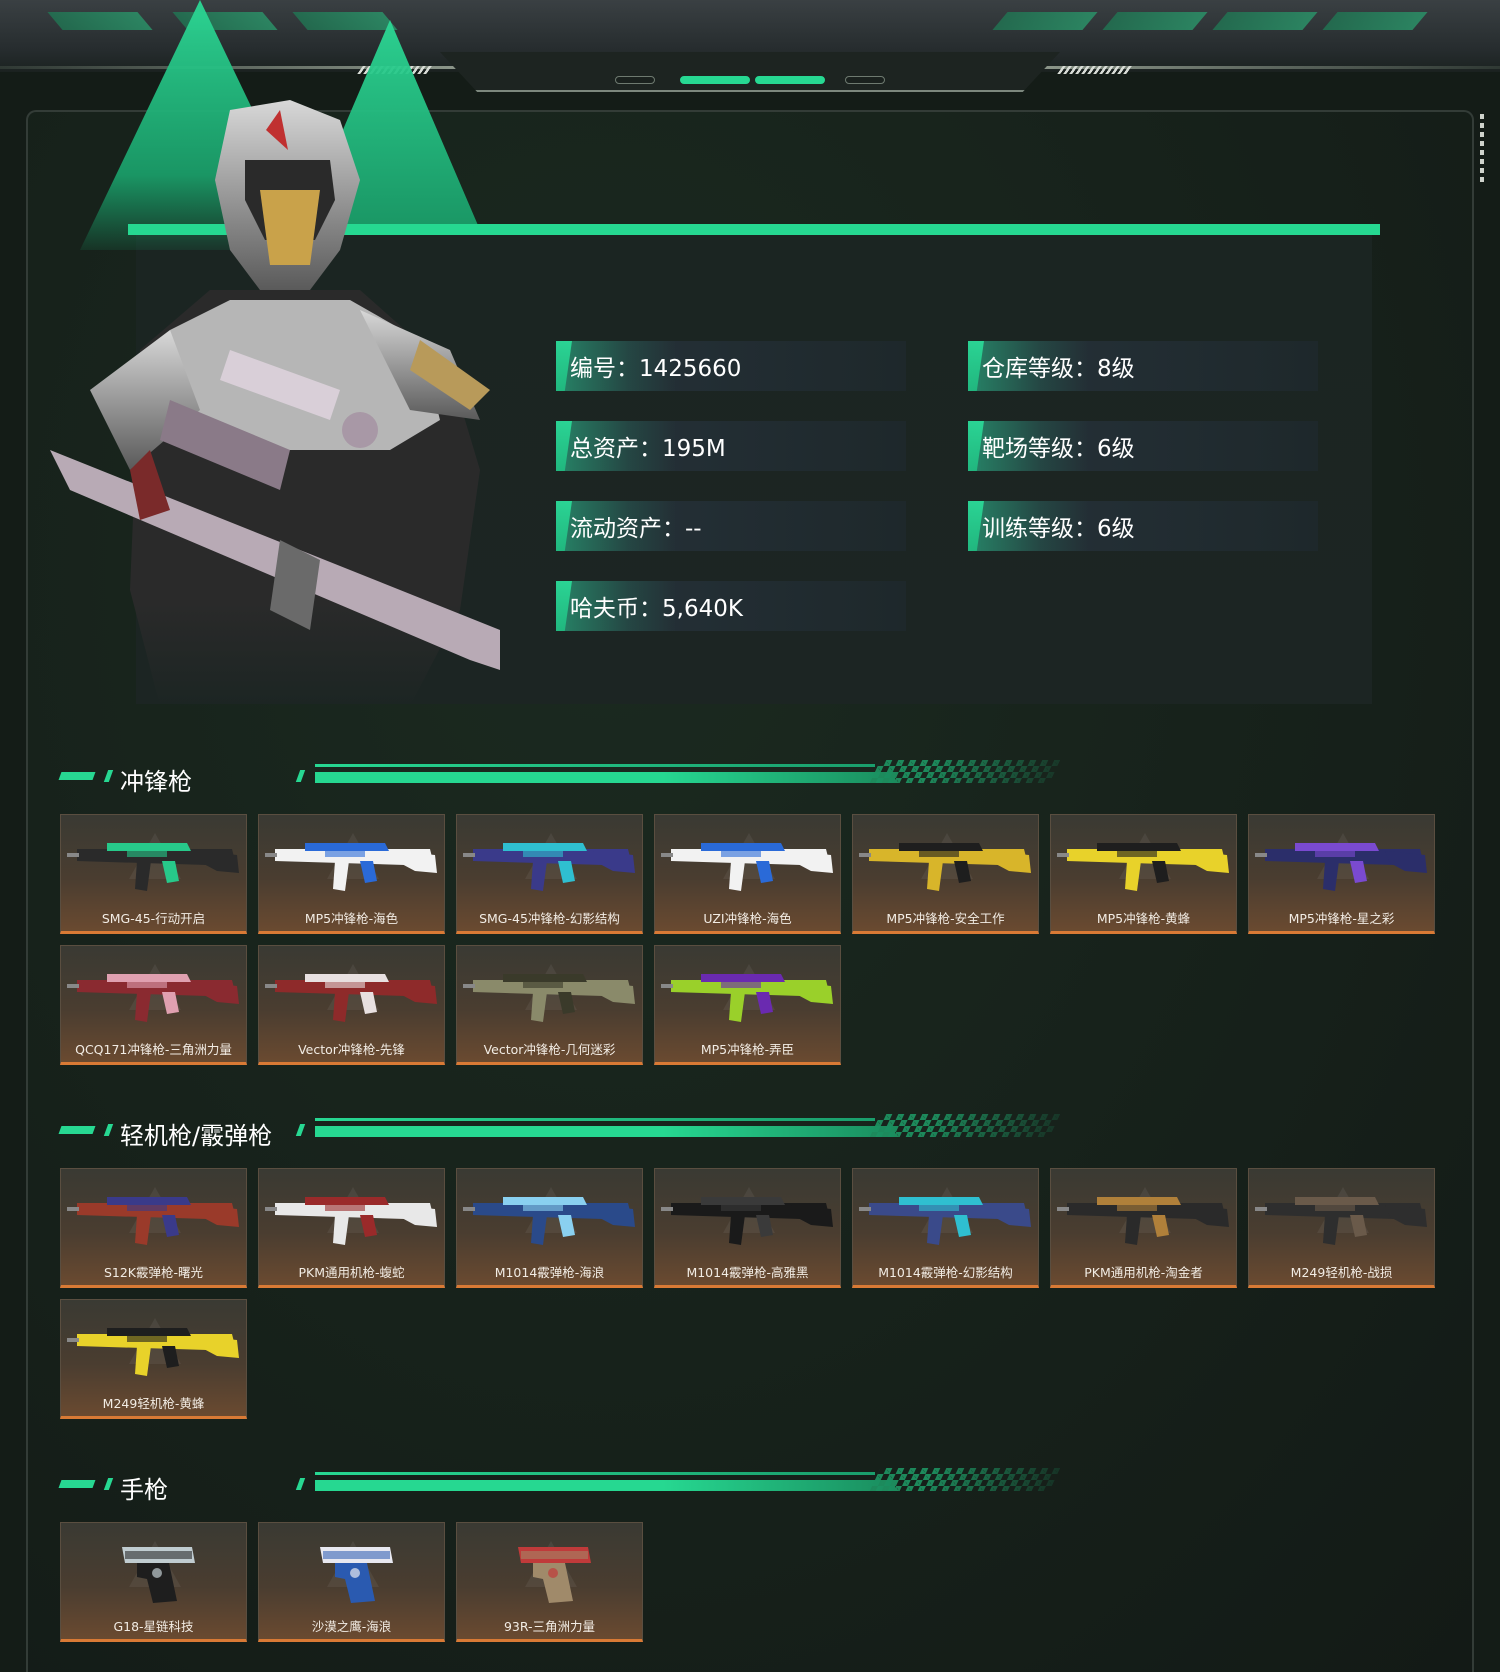 The height and width of the screenshot is (1672, 1500). I want to click on stat-text: 靶场等级：6级, so click(1058, 449).